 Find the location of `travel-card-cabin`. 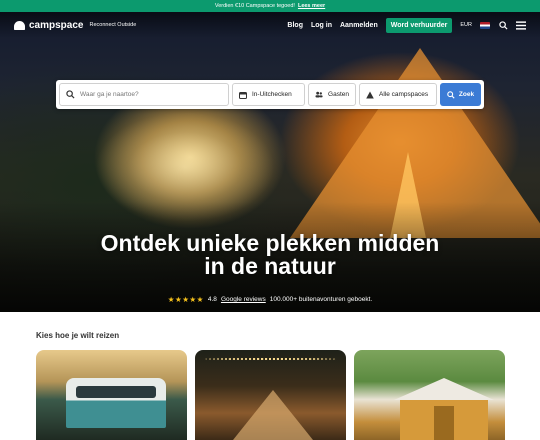

travel-card-cabin is located at coordinates (429, 395).